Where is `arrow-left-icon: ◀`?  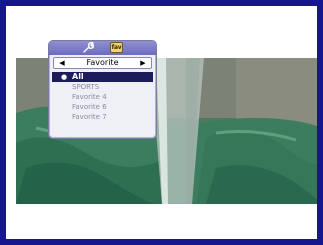 arrow-left-icon: ◀ is located at coordinates (62, 63).